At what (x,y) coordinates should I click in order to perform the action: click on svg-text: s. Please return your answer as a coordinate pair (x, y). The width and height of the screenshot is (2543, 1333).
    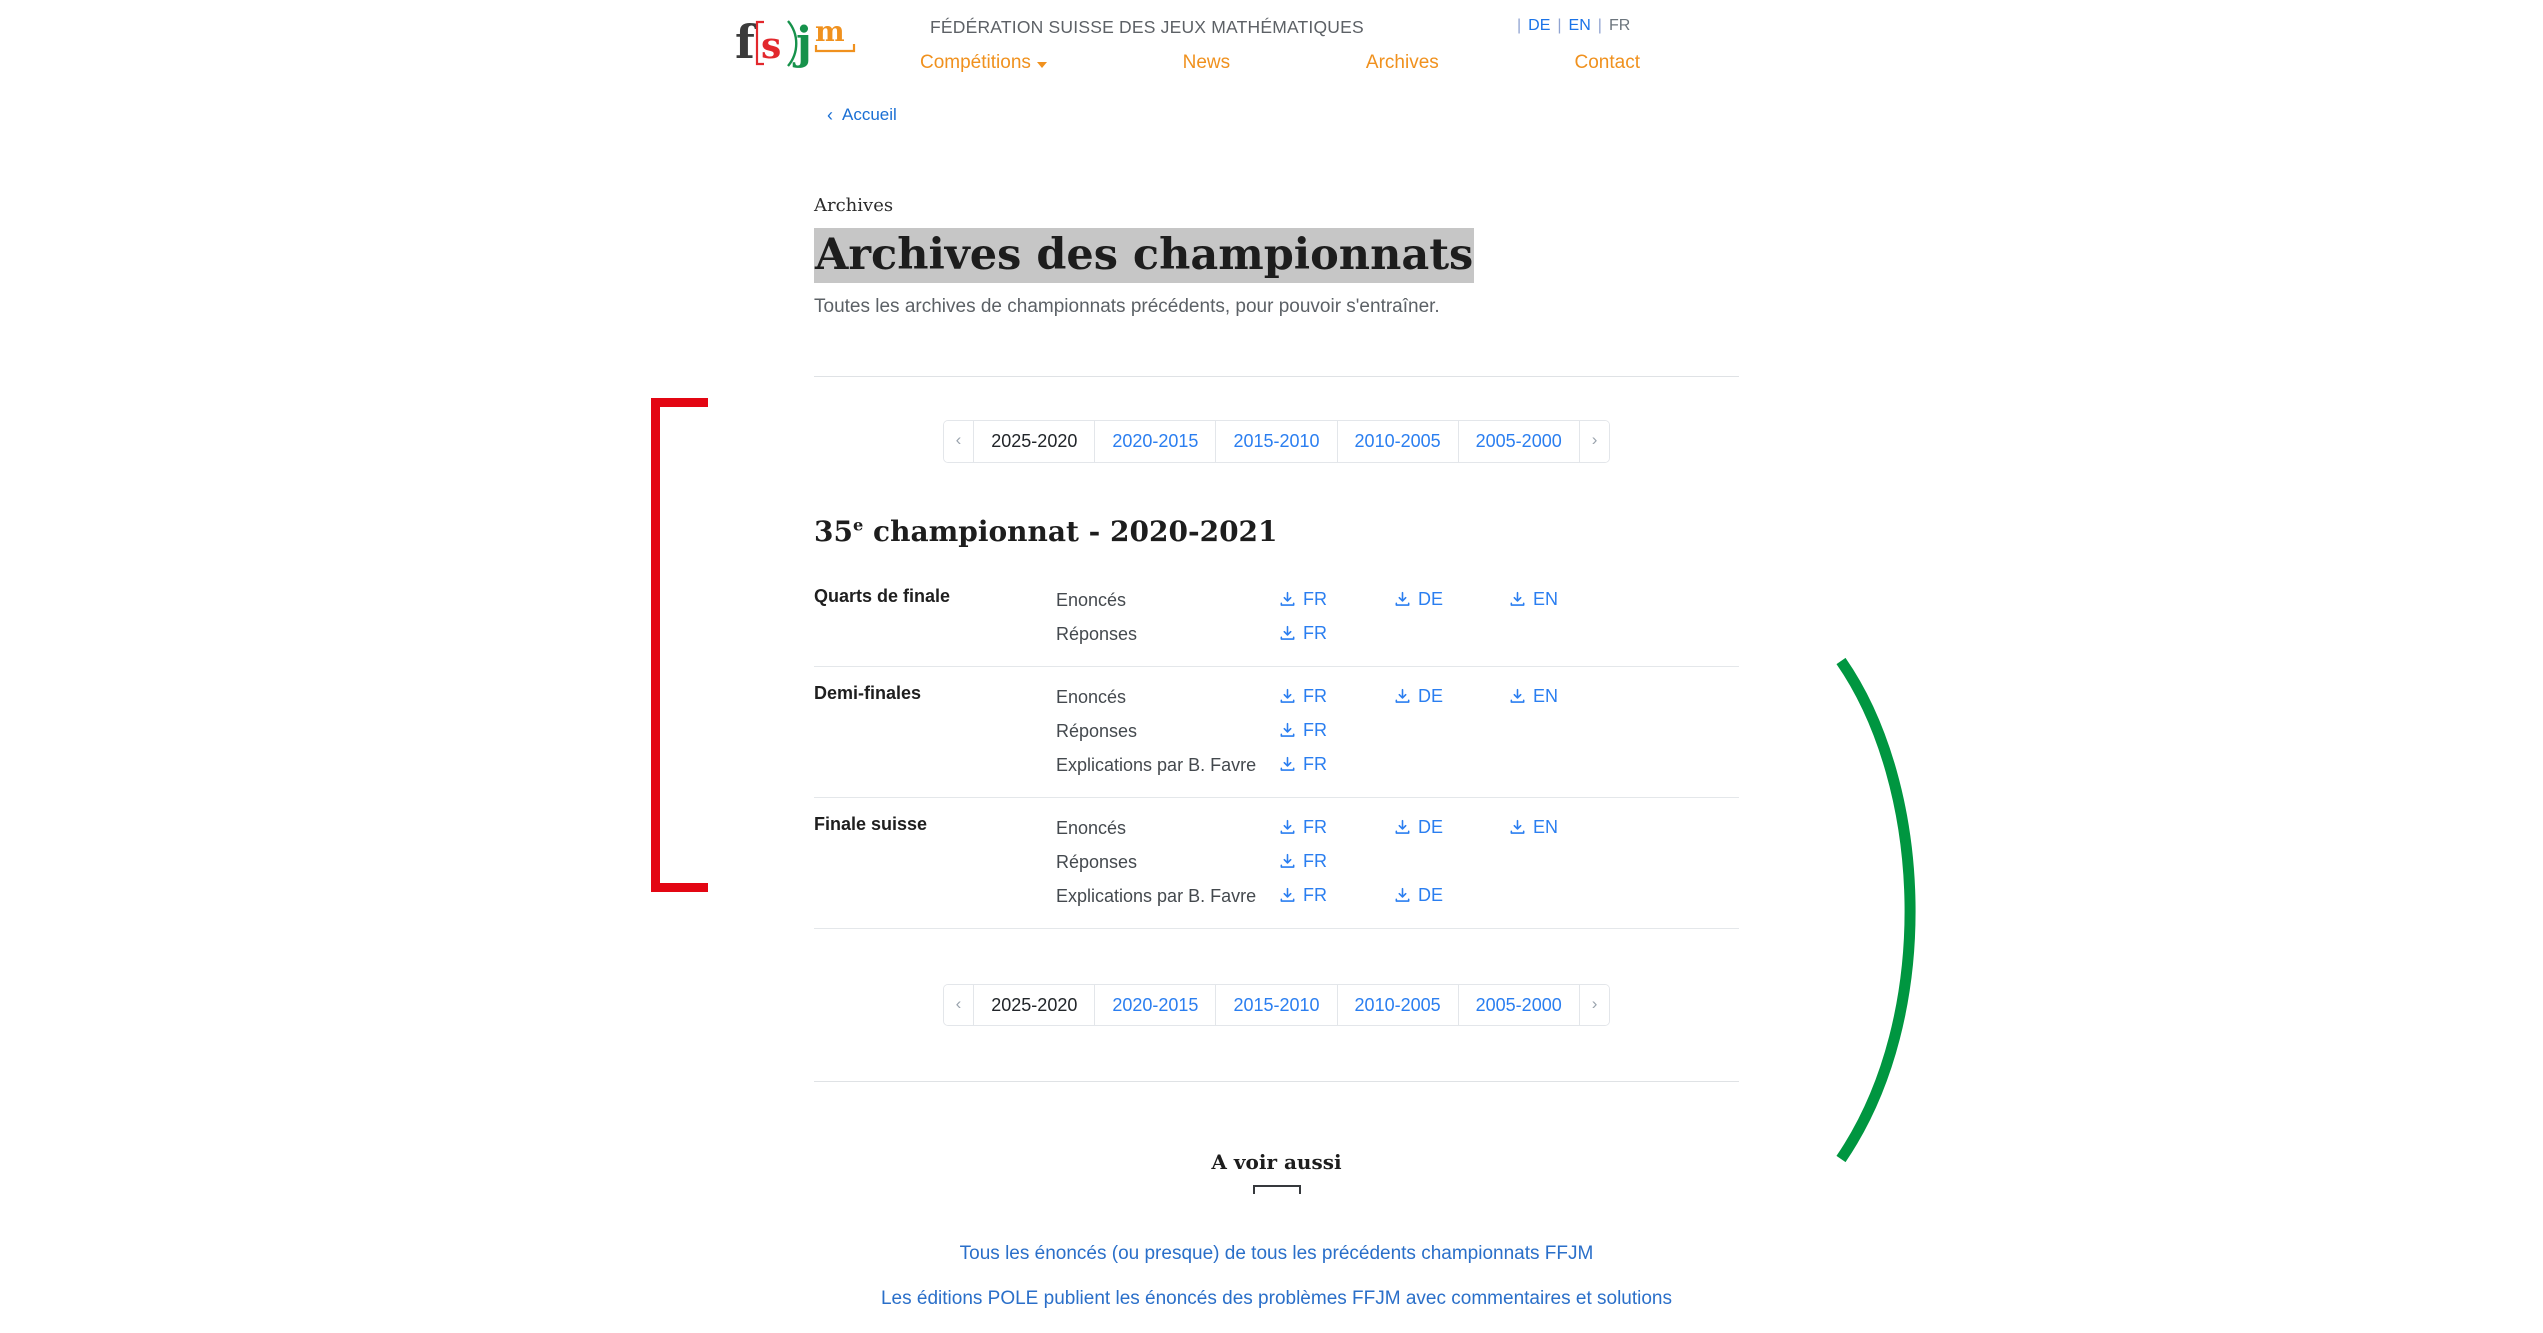
    Looking at the image, I should click on (771, 46).